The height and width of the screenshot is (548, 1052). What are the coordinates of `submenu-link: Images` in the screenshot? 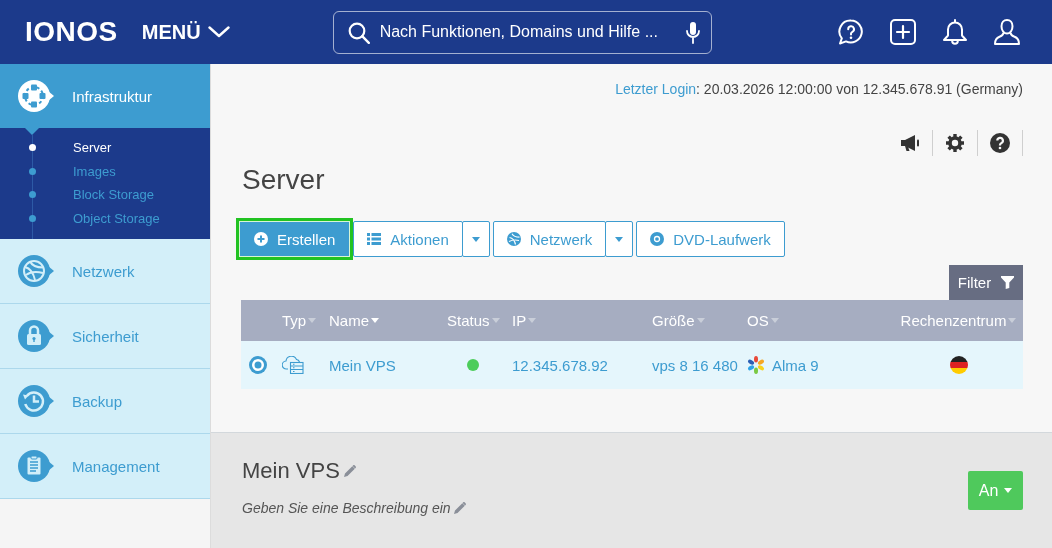 It's located at (94, 171).